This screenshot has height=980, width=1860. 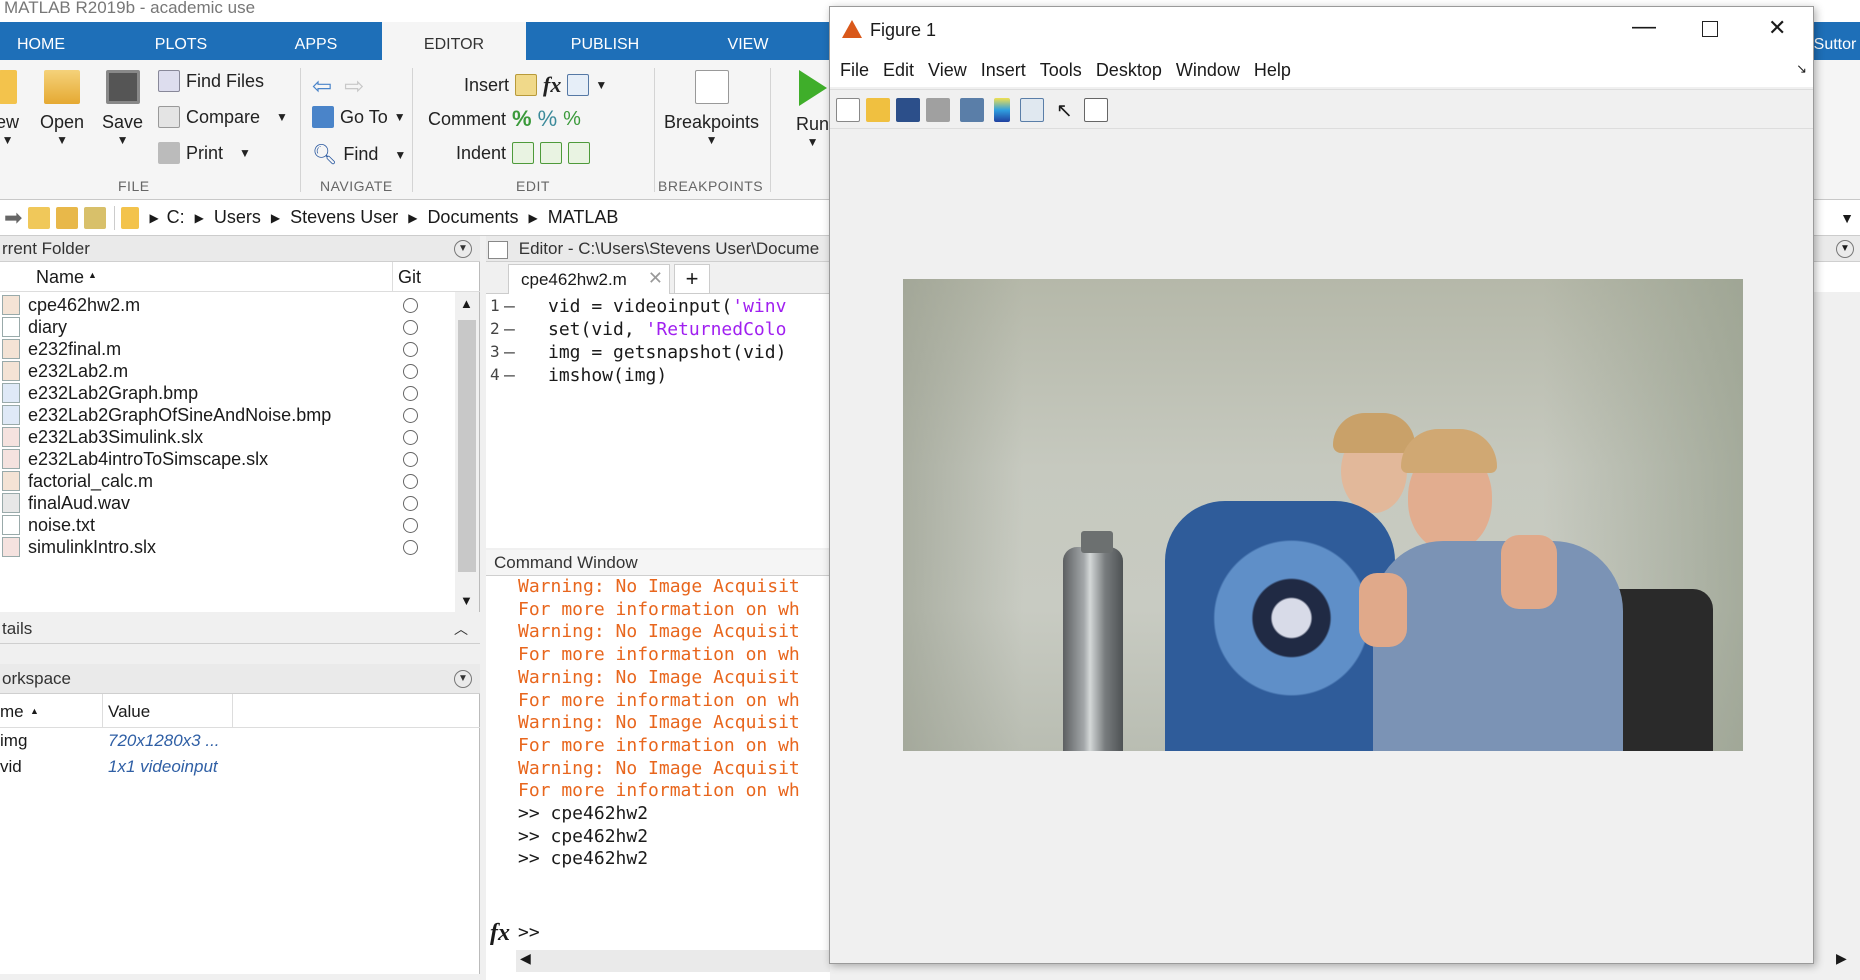 What do you see at coordinates (583, 217) in the screenshot?
I see `breadcrumb-item: MATLAB` at bounding box center [583, 217].